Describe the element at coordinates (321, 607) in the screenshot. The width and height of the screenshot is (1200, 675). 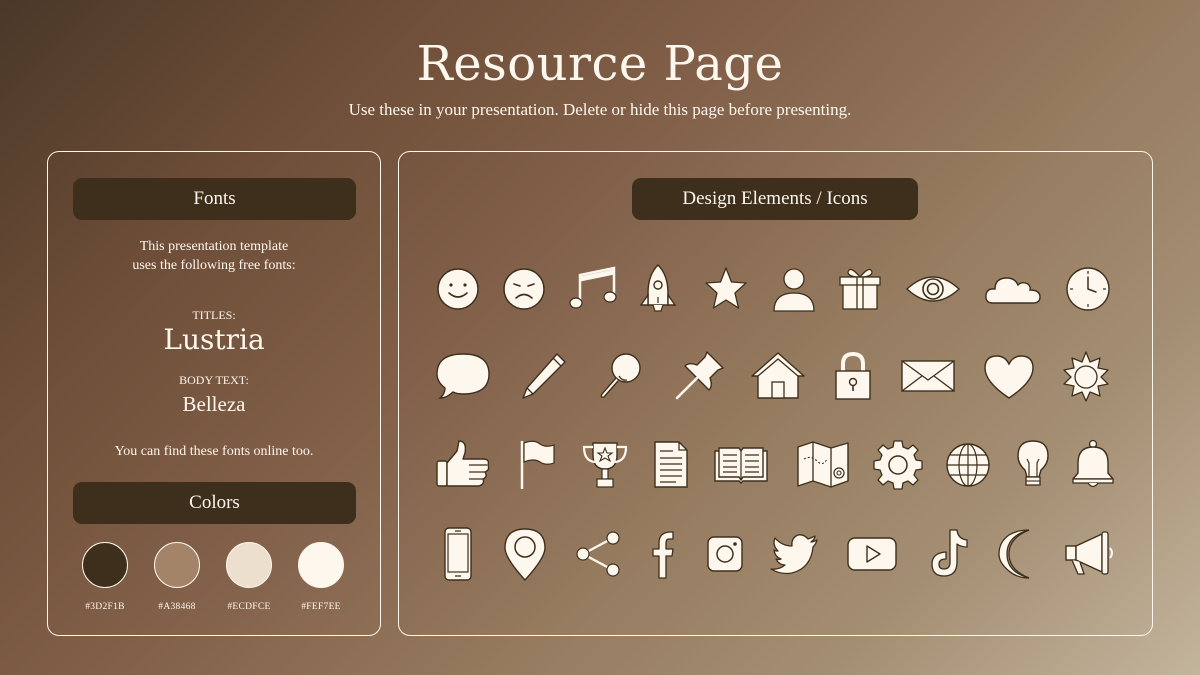
I see `swatch-hex-cream: #FEF7EE` at that location.